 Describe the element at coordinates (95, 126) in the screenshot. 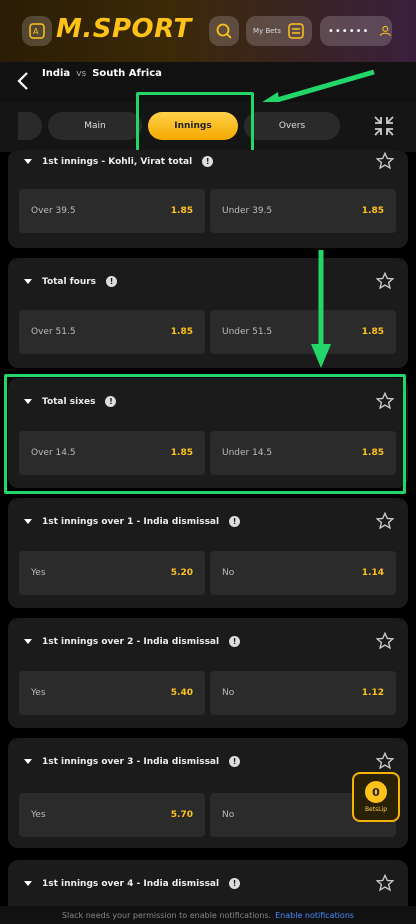

I see `tab-main: Main` at that location.